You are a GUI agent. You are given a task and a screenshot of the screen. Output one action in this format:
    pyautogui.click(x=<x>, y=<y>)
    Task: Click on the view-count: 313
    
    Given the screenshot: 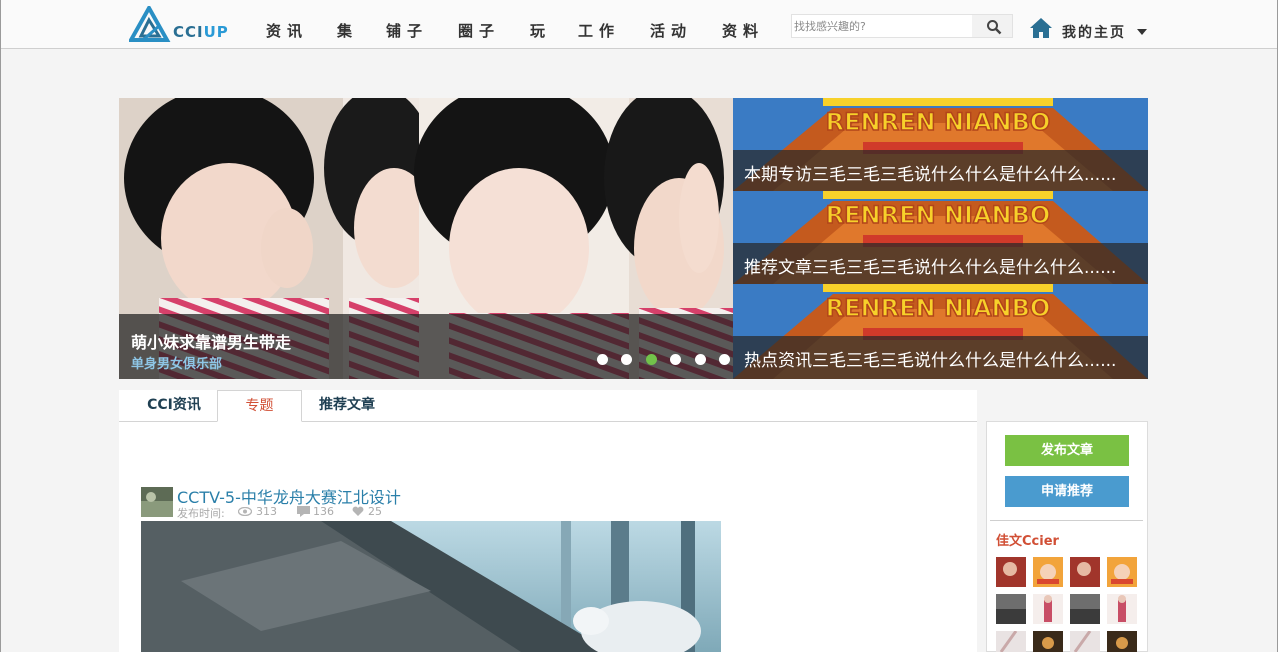 What is the action you would take?
    pyautogui.click(x=266, y=511)
    